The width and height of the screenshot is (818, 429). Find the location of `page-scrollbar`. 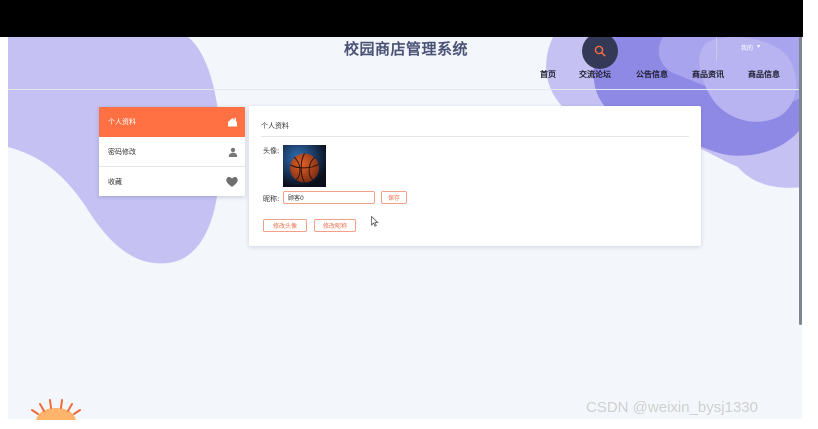

page-scrollbar is located at coordinates (800, 181).